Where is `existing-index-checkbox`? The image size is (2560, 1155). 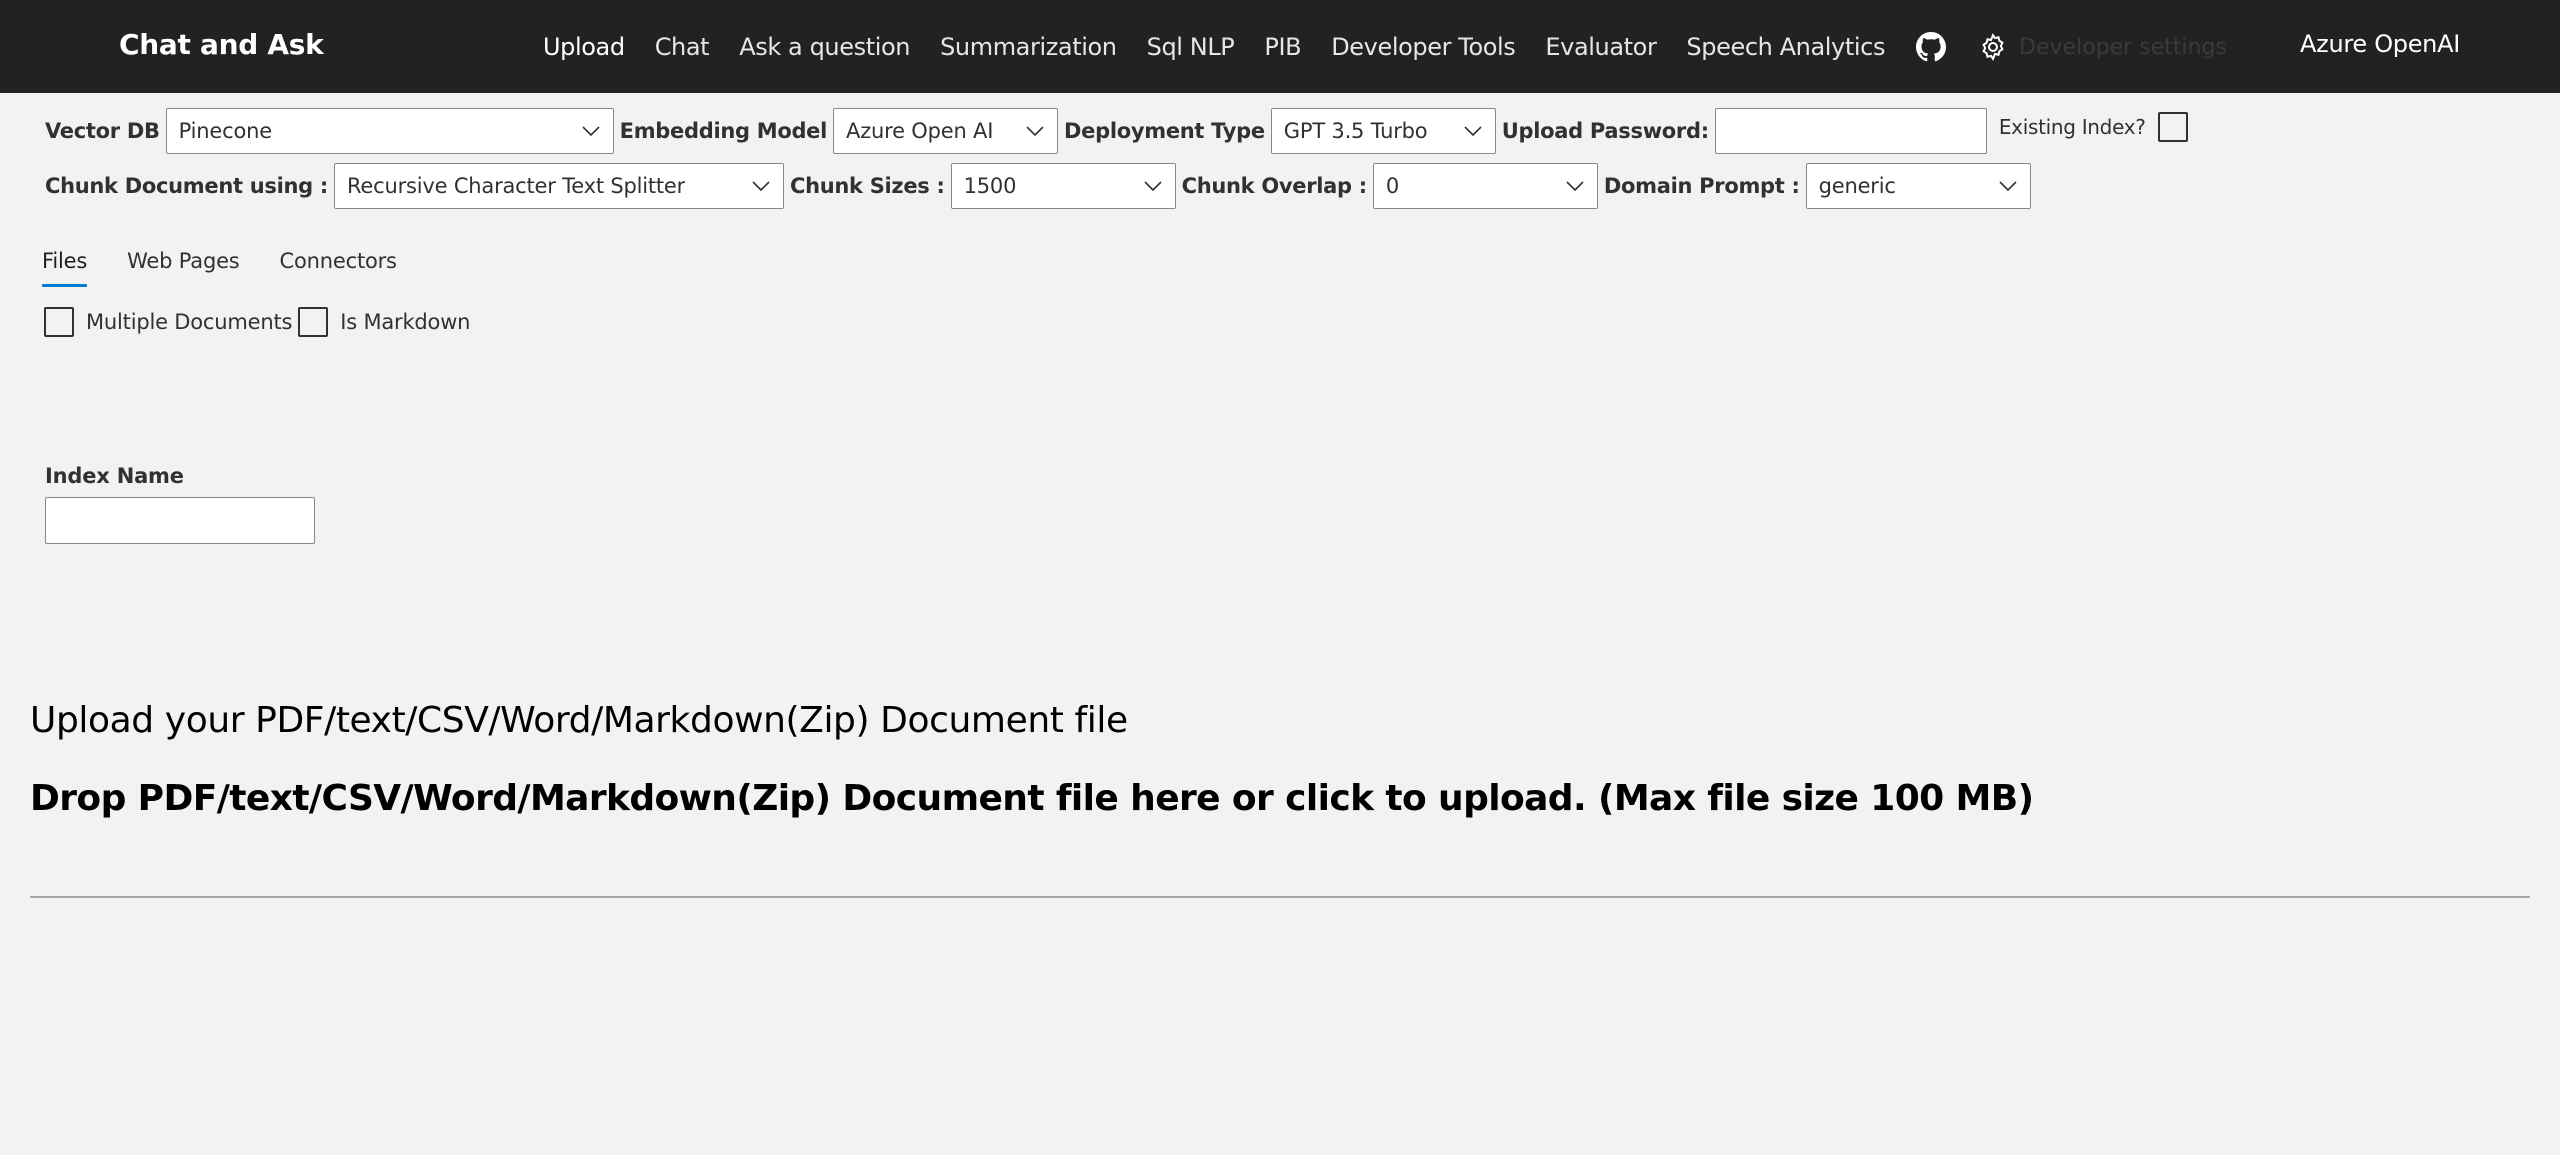
existing-index-checkbox is located at coordinates (2172, 127).